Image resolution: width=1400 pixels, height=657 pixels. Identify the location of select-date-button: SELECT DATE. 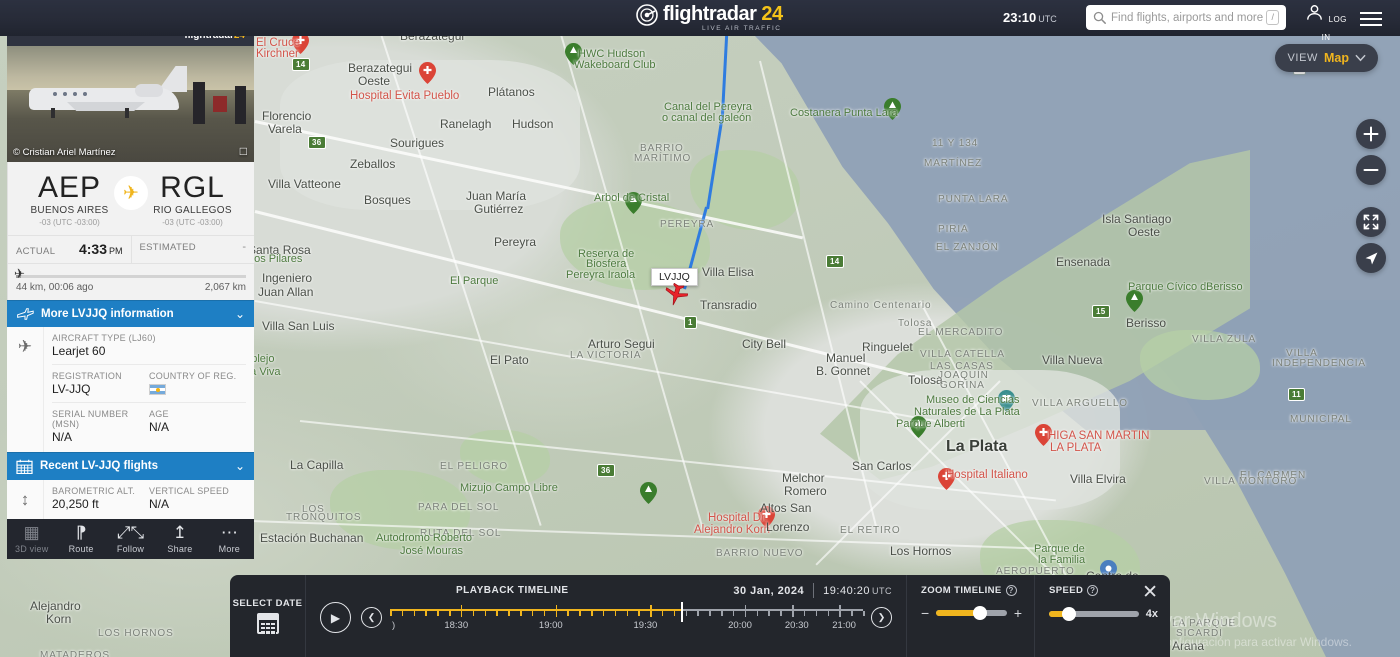
(268, 616).